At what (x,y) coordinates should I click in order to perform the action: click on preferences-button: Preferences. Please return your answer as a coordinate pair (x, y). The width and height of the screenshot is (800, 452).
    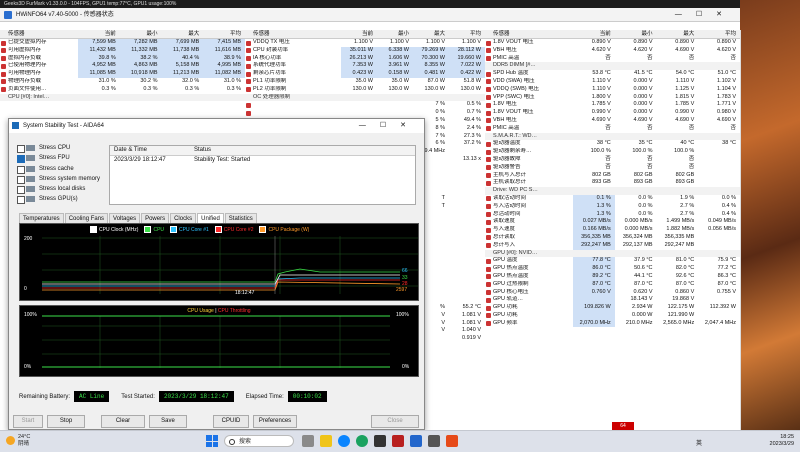
    Looking at the image, I should click on (275, 421).